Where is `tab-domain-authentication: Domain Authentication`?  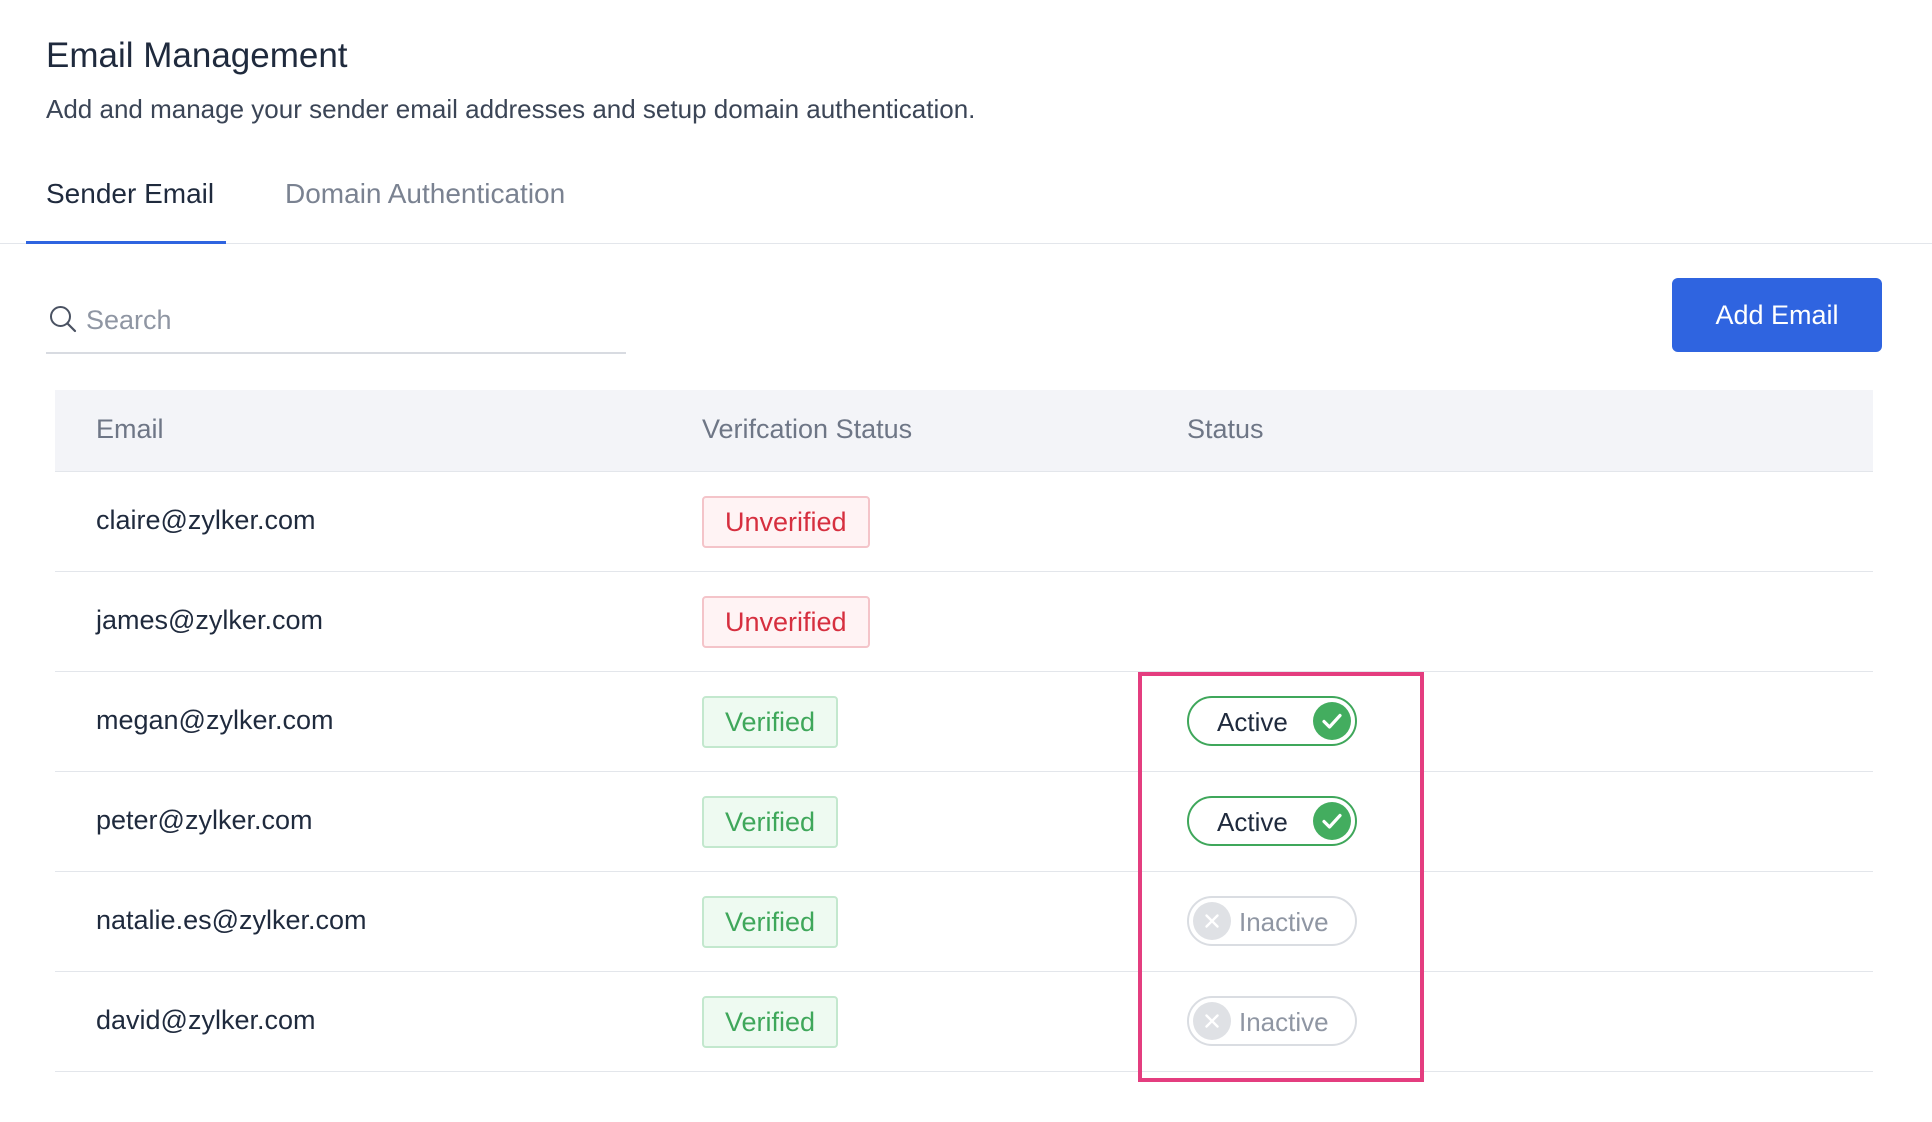
tab-domain-authentication: Domain Authentication is located at coordinates (425, 194).